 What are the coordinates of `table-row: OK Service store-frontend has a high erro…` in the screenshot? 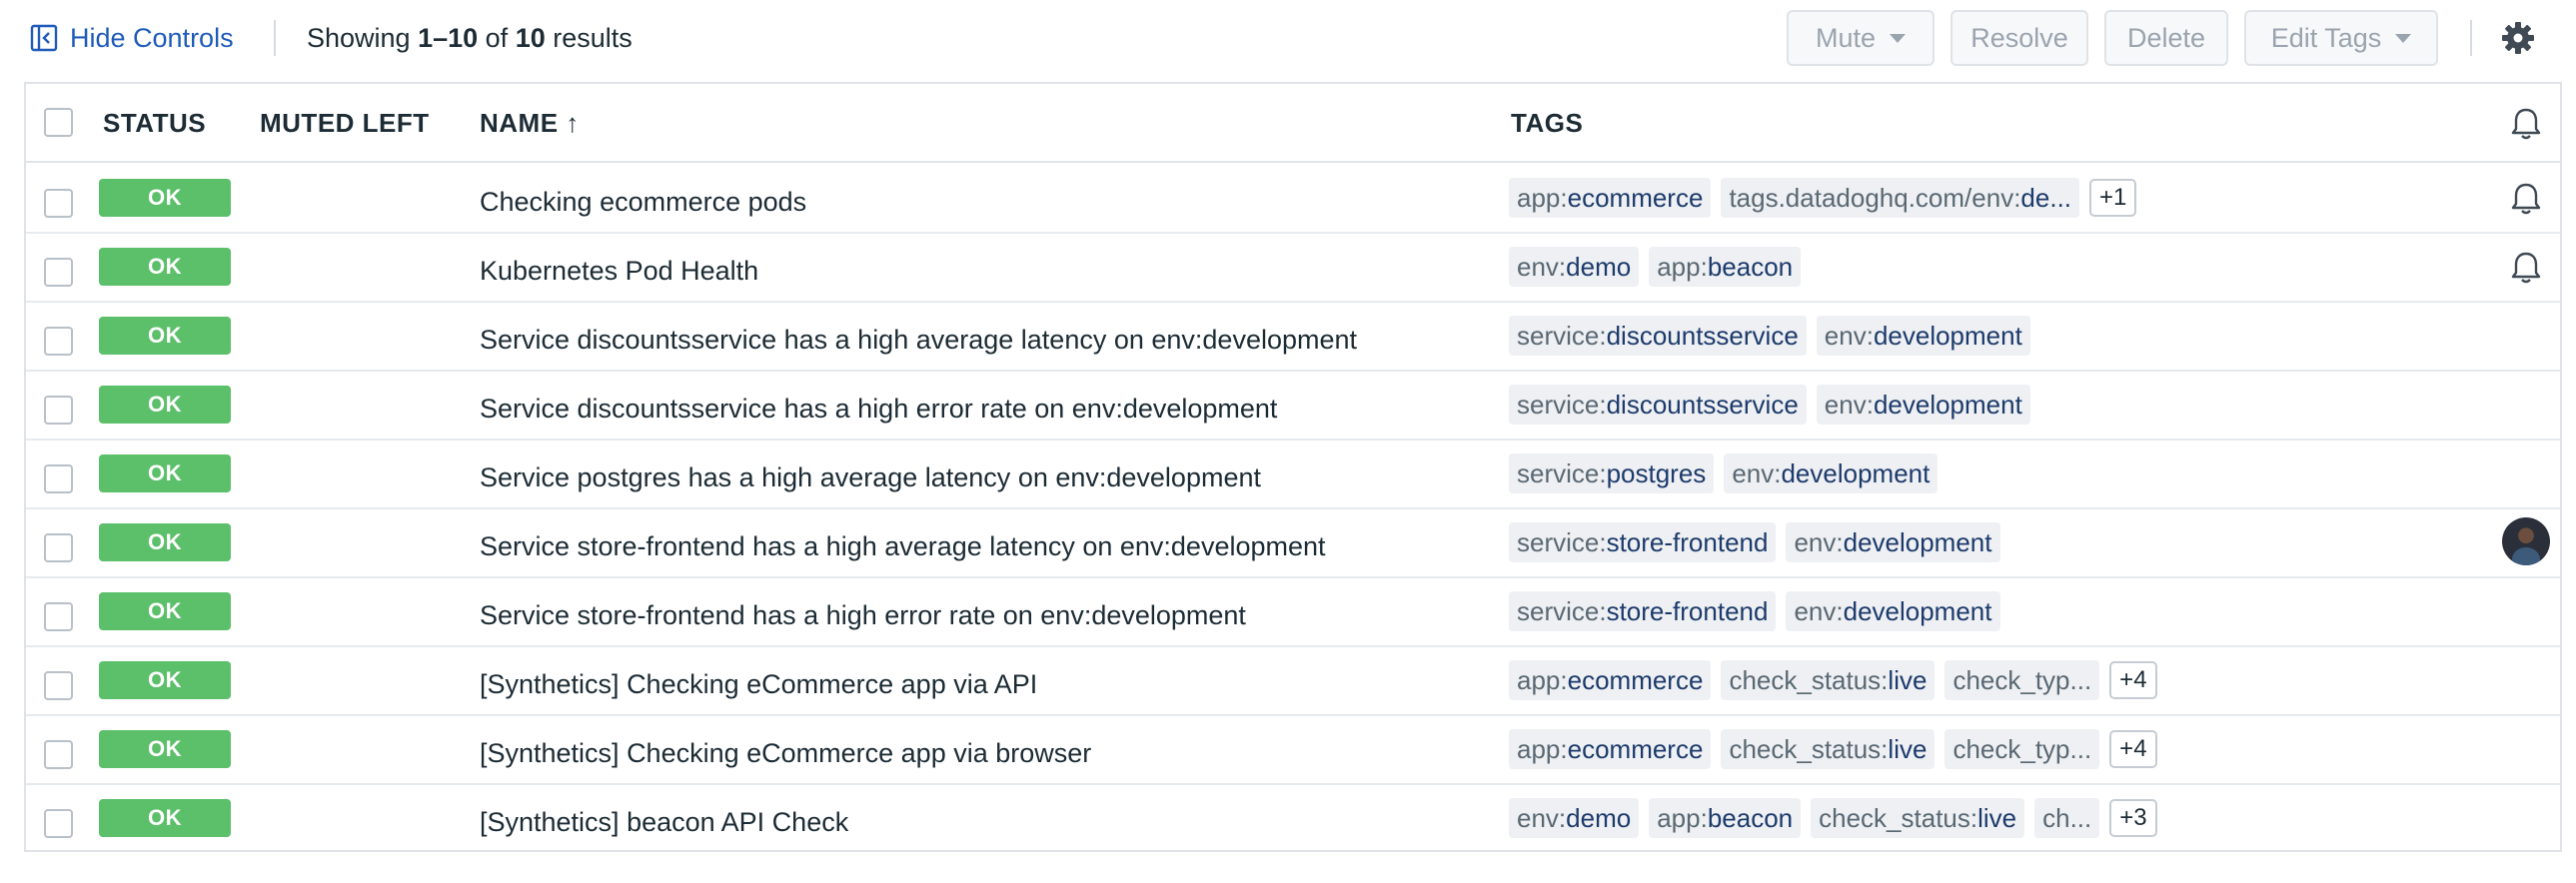 It's located at (1293, 612).